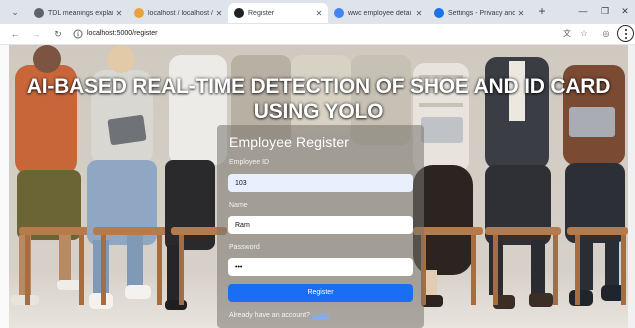 Image resolution: width=635 pixels, height=328 pixels. What do you see at coordinates (122, 34) in the screenshot?
I see `address-bar: localhost:5000/register` at bounding box center [122, 34].